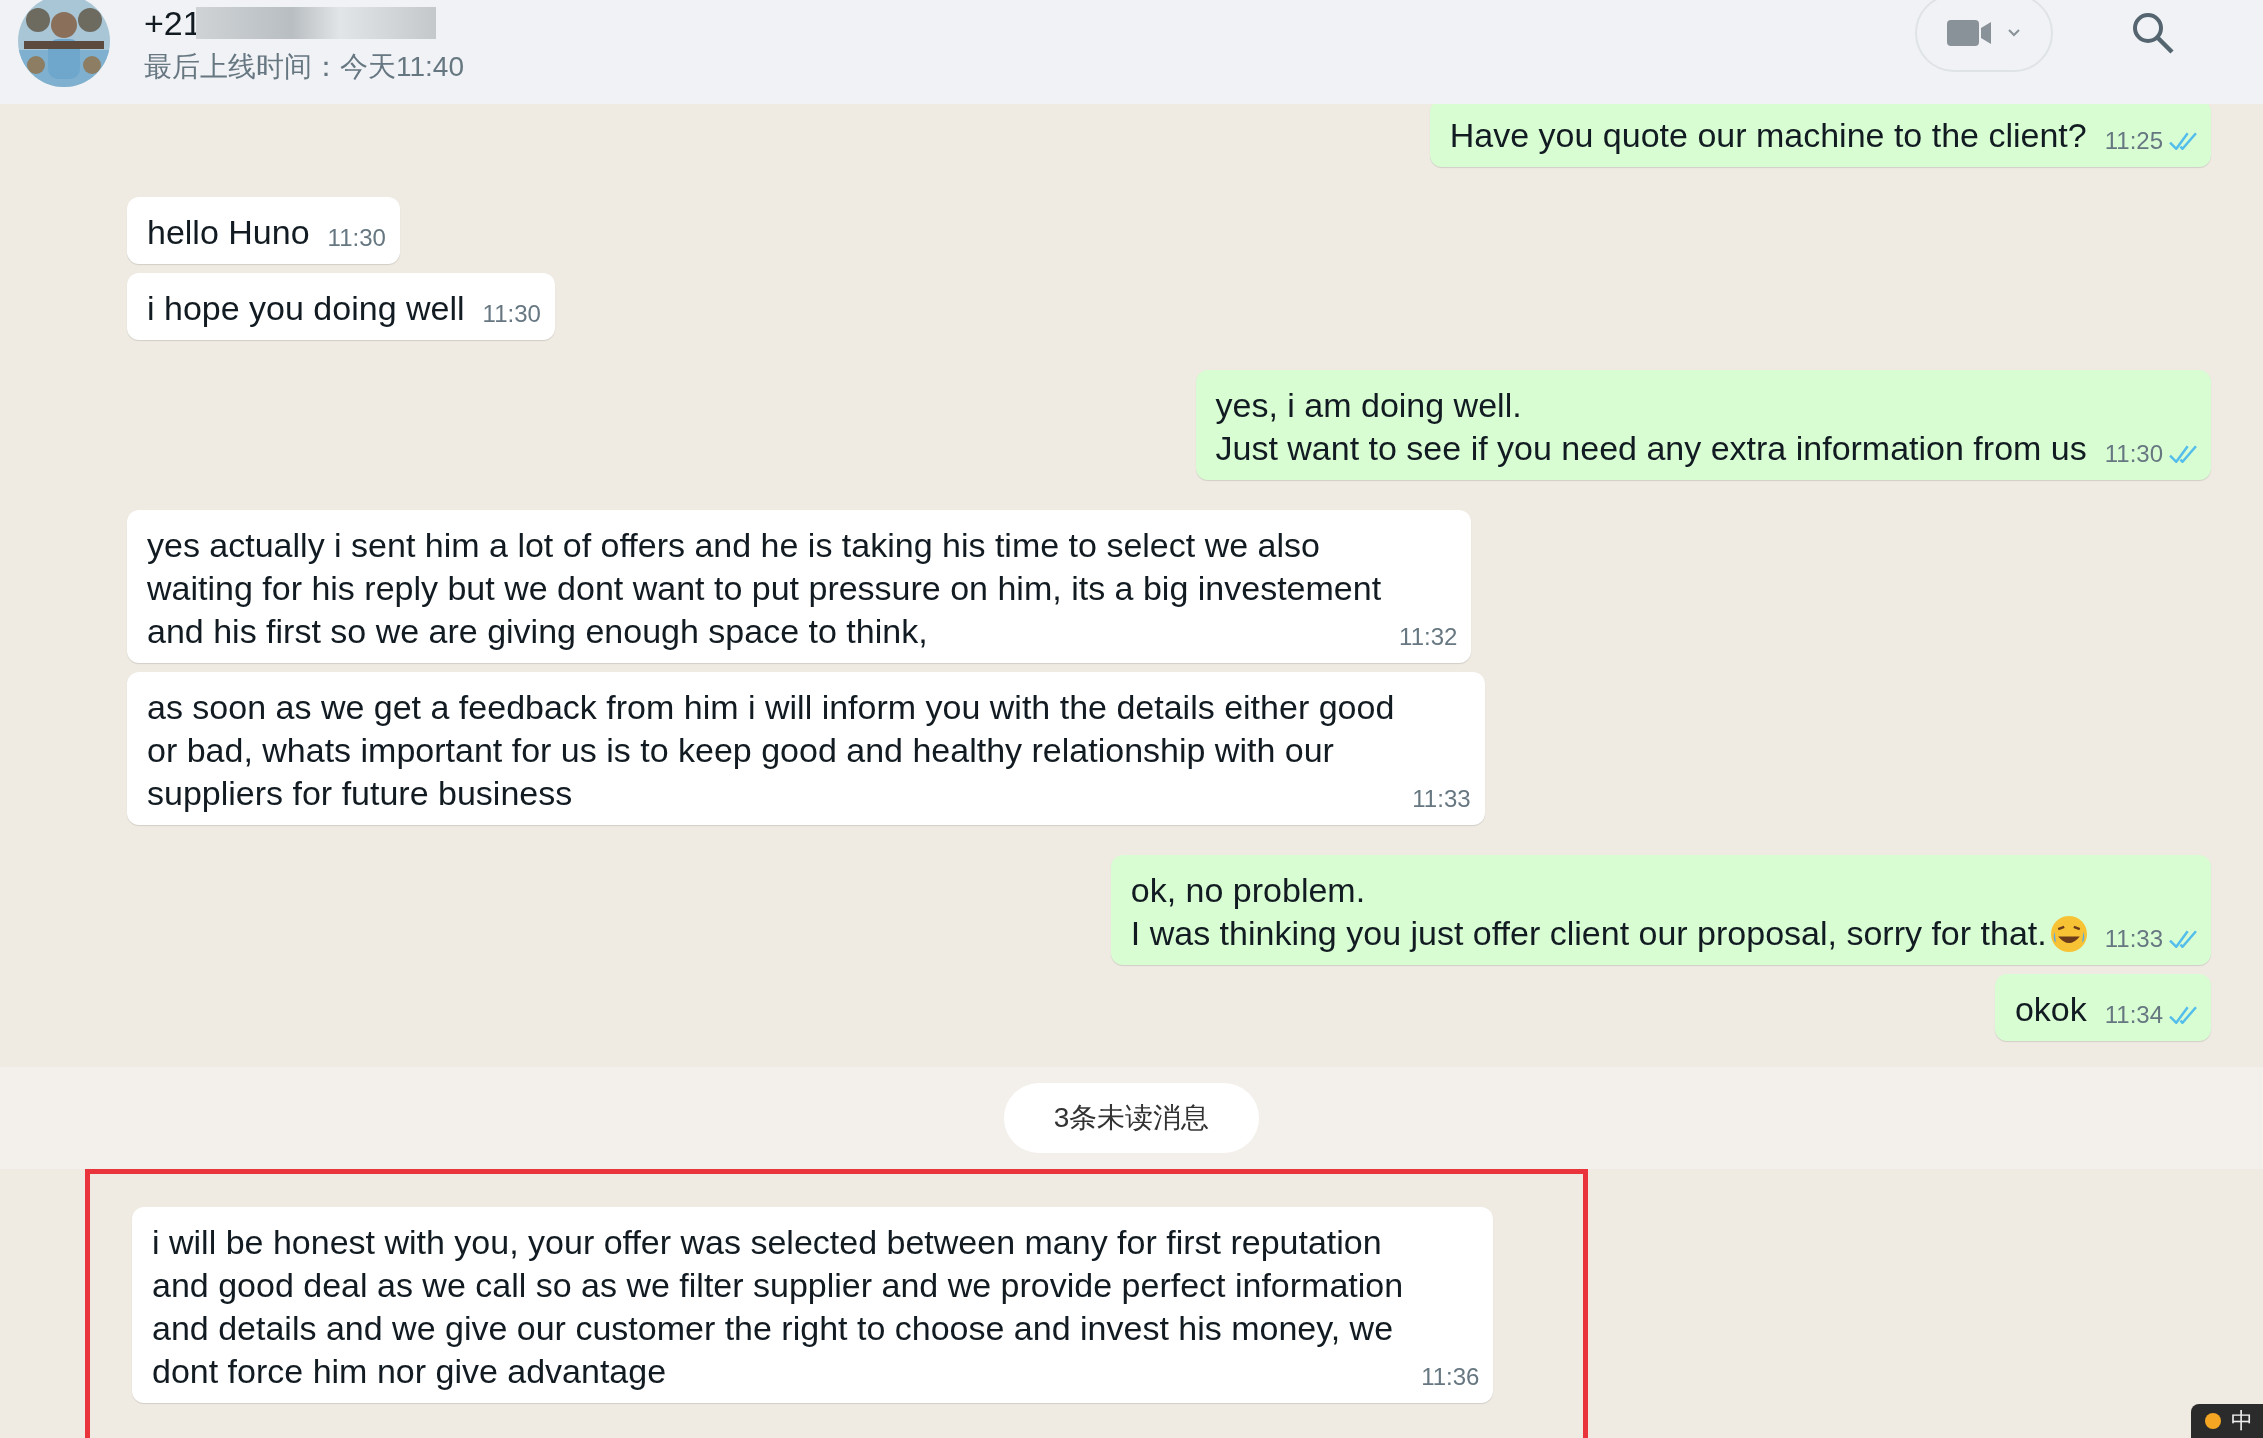 The height and width of the screenshot is (1438, 2263). Describe the element at coordinates (2133, 1015) in the screenshot. I see `message-time: 11:34` at that location.